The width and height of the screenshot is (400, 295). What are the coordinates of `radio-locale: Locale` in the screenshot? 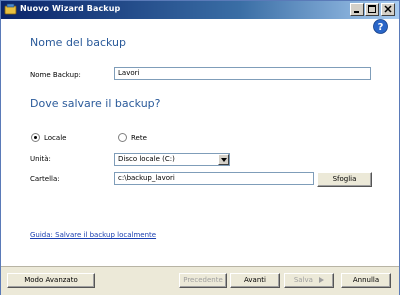 It's located at (48, 137).